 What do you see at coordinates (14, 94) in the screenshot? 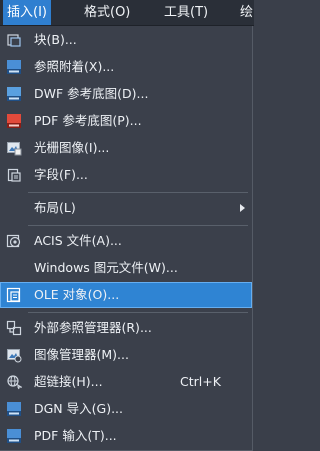
I see `dwf-underlay-icon` at bounding box center [14, 94].